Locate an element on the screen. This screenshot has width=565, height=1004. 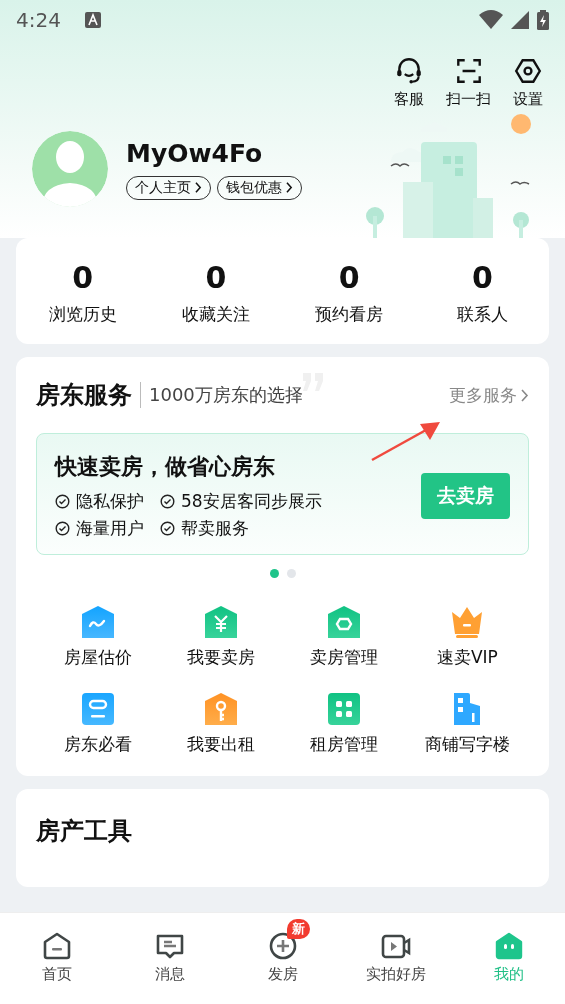
feature-text: 隐私保护 is located at coordinates (110, 501).